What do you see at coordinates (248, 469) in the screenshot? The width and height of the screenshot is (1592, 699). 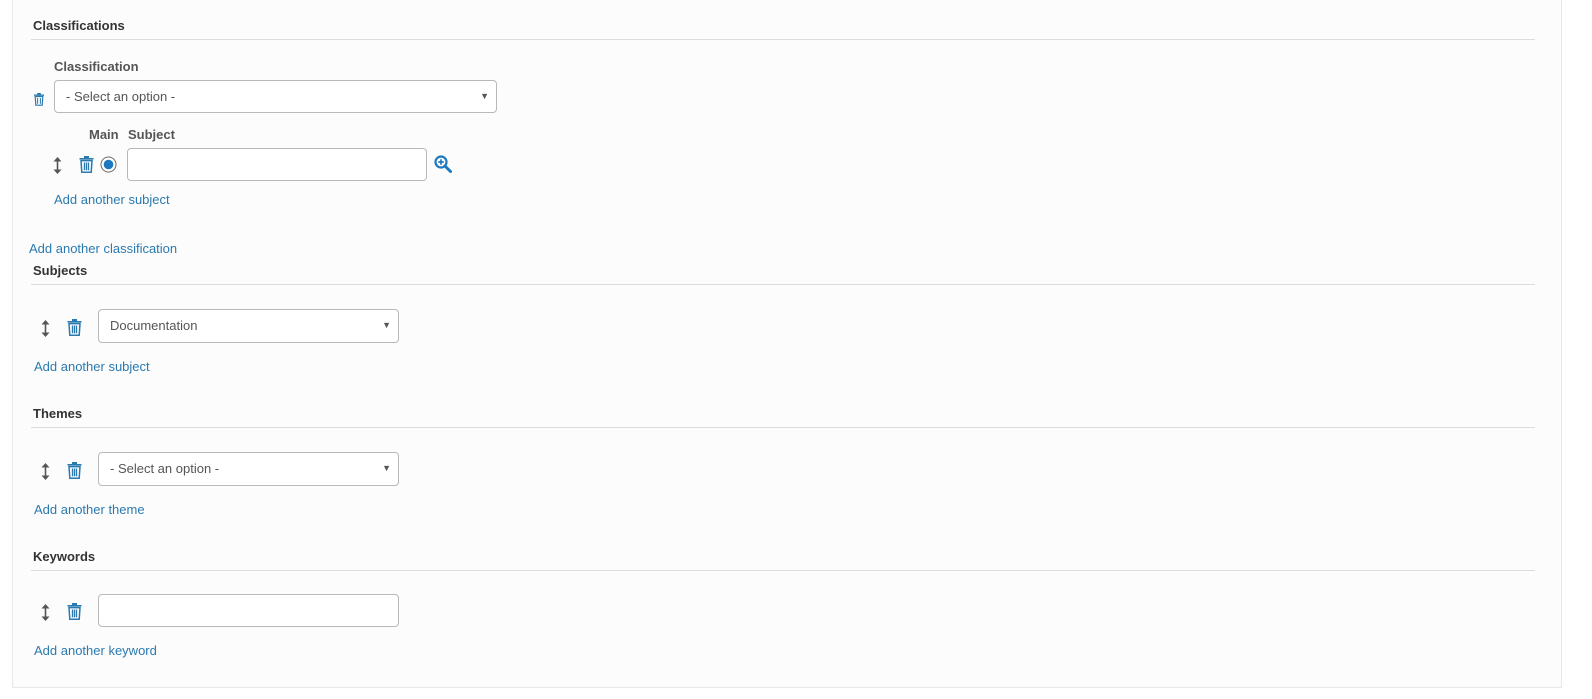 I see `theme-select: - Select an option - ▼` at bounding box center [248, 469].